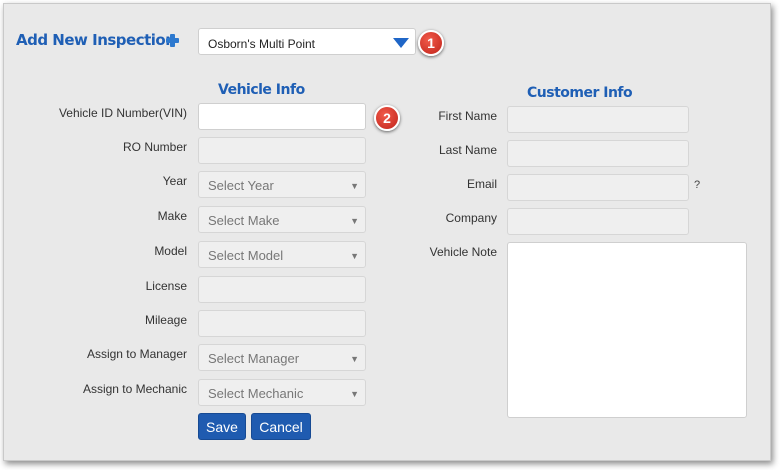 The height and width of the screenshot is (470, 780). I want to click on year-label: Year, so click(174, 181).